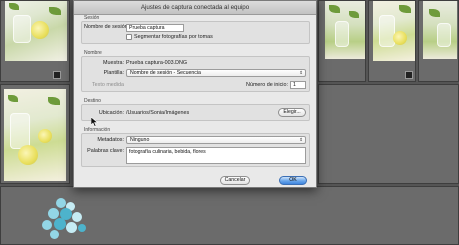  What do you see at coordinates (113, 73) in the screenshot?
I see `template-label: Plantilla:` at bounding box center [113, 73].